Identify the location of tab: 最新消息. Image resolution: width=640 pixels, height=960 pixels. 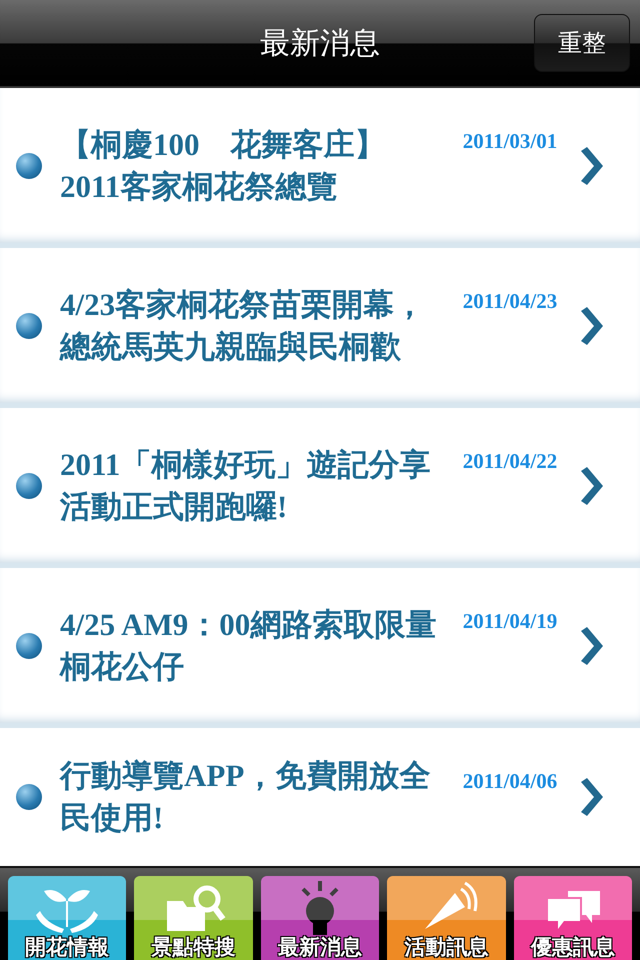
(320, 918).